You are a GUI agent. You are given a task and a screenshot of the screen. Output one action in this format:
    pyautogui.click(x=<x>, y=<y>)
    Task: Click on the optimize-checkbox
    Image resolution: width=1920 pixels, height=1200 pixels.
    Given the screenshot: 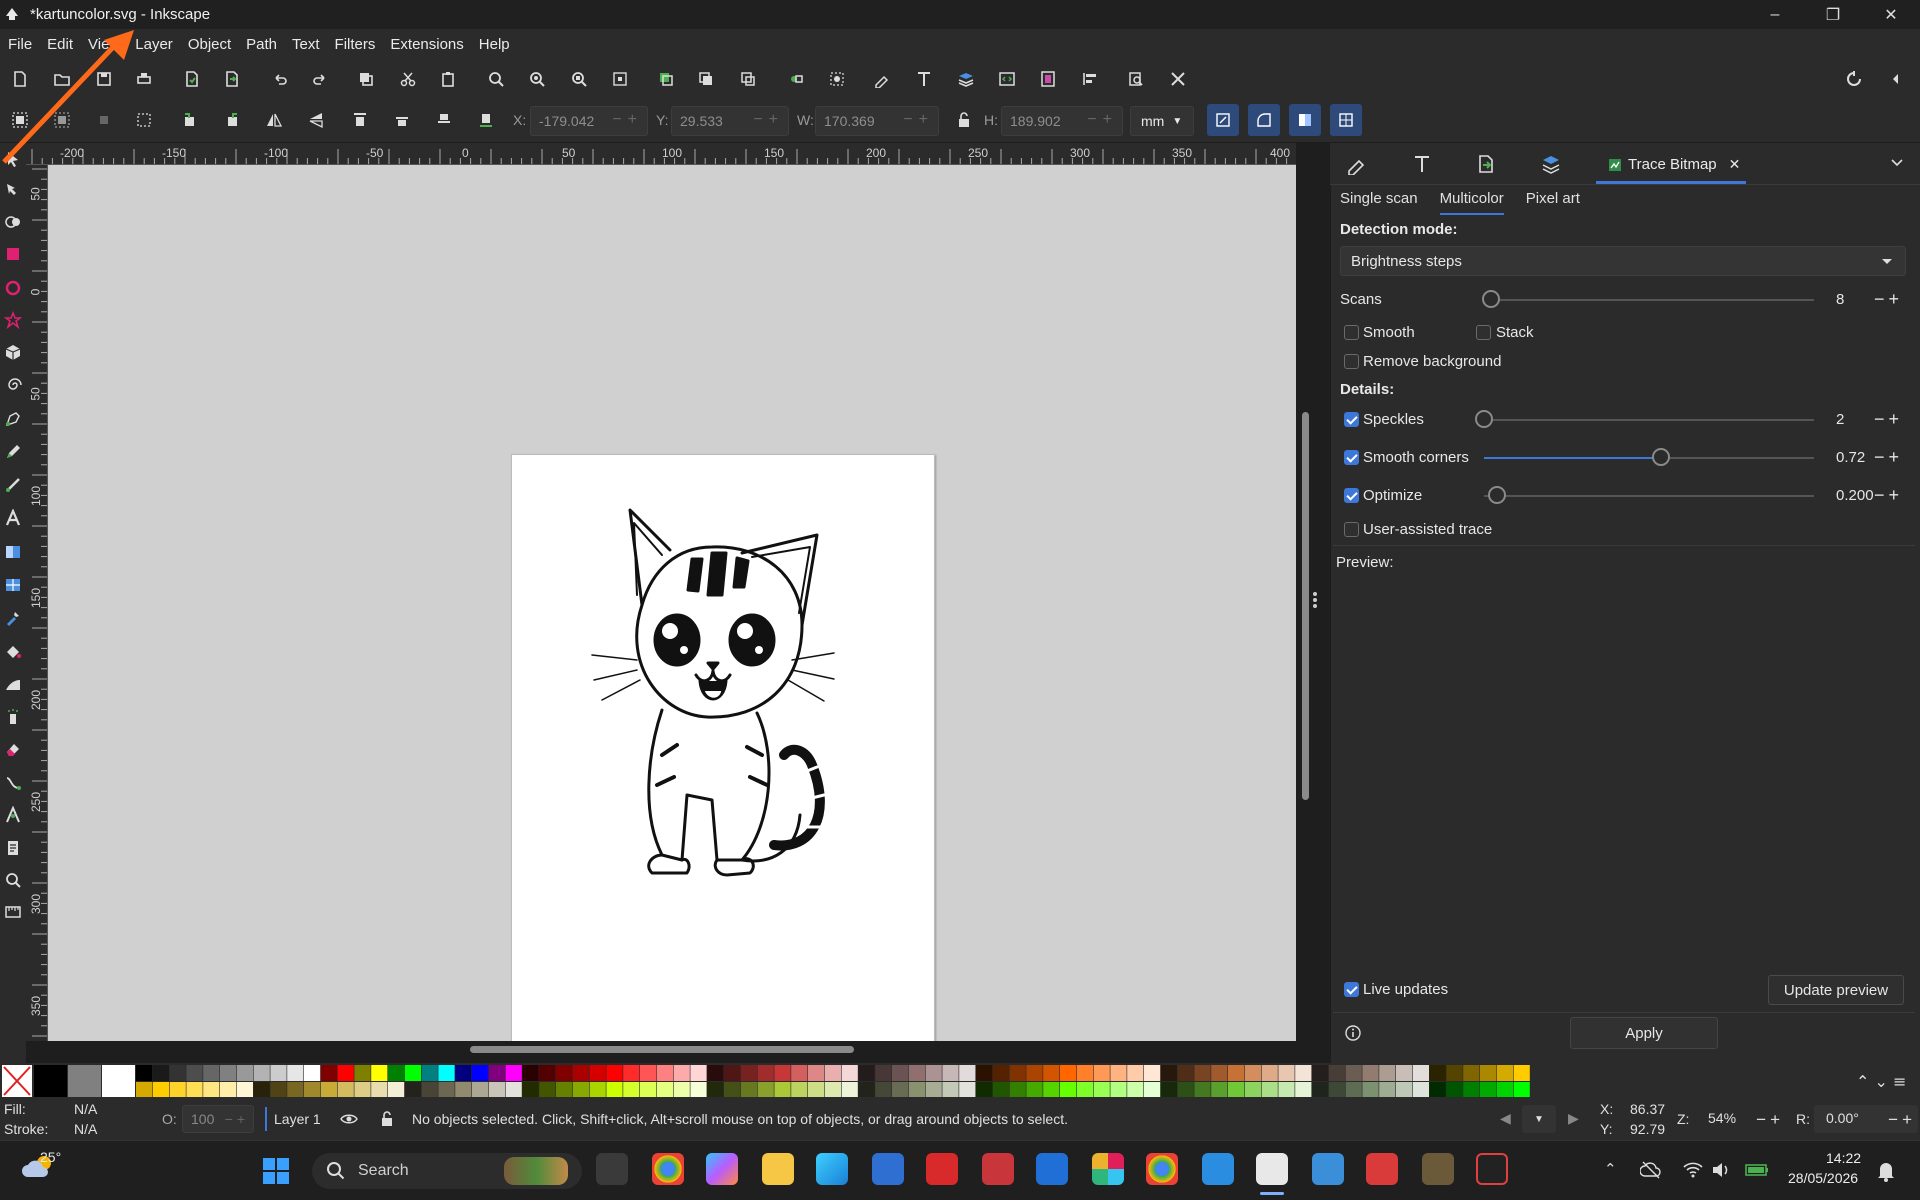 What is the action you would take?
    pyautogui.click(x=1351, y=495)
    